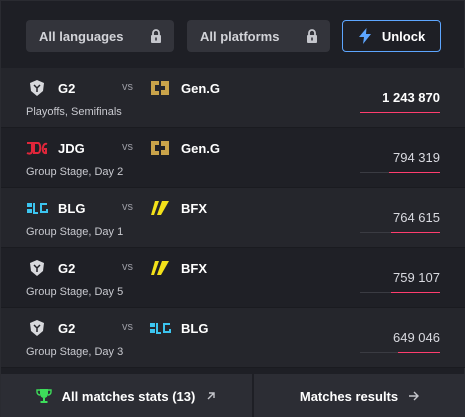  I want to click on peak-viewers: 649 046, so click(416, 337).